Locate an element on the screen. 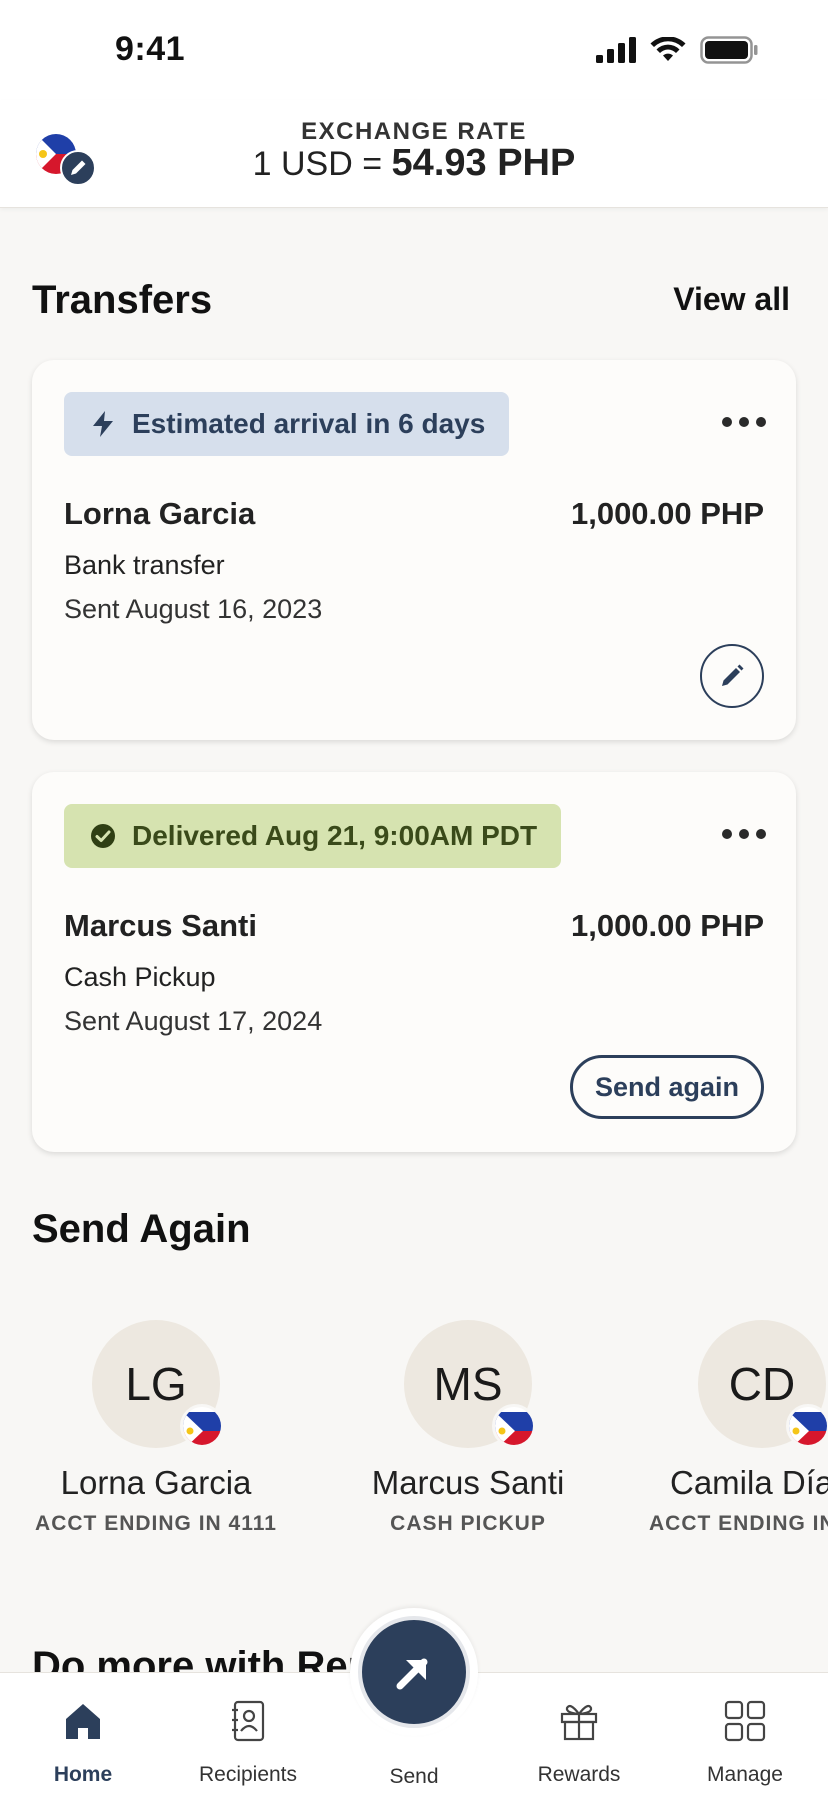 This screenshot has height=1800, width=828. nav-label: Send is located at coordinates (414, 1776).